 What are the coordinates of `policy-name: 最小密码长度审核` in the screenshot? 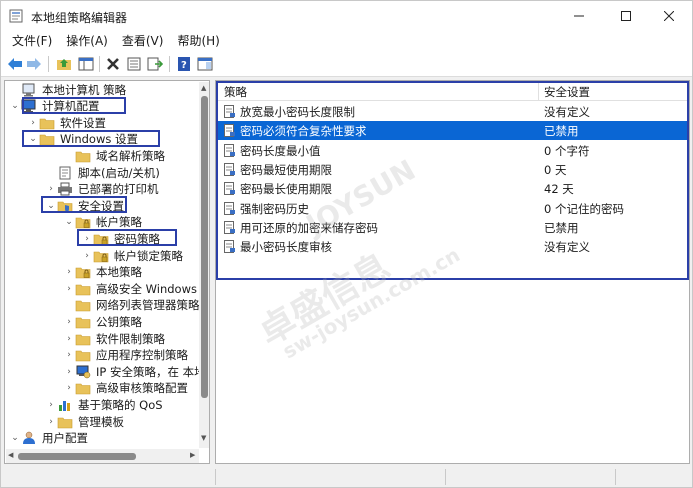 It's located at (286, 247).